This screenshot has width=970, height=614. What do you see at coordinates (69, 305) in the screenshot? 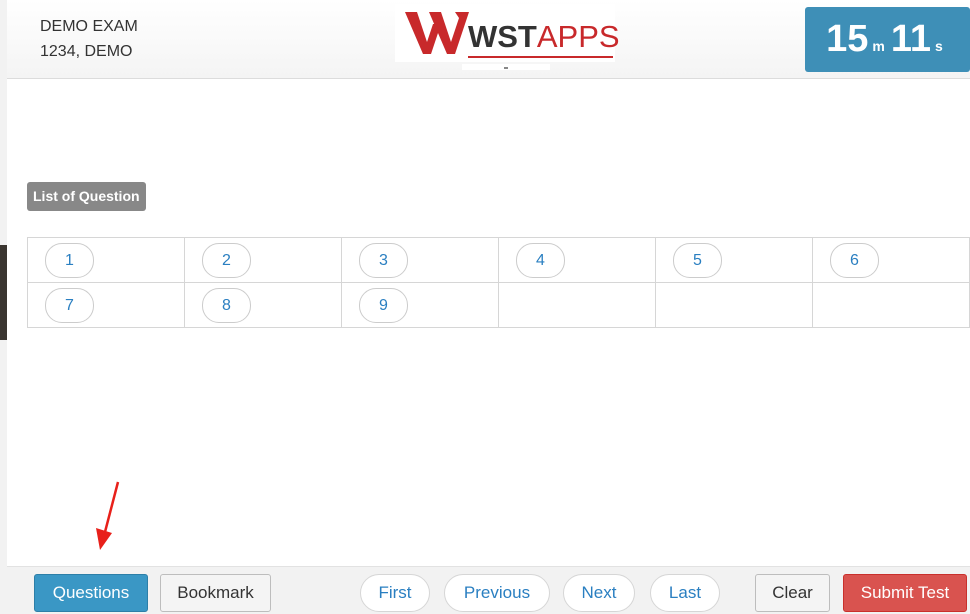
I see `question-button-7: 7` at bounding box center [69, 305].